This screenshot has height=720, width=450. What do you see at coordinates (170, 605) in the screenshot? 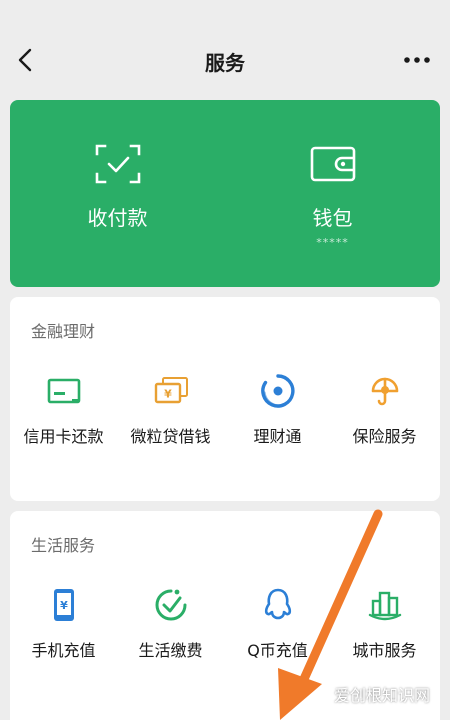
I see `bill-pay-icon` at bounding box center [170, 605].